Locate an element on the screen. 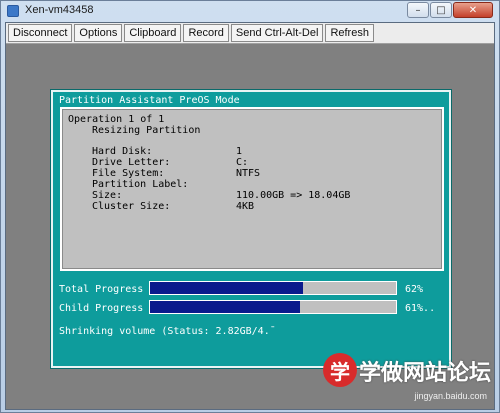 The image size is (500, 413). detail-value: C: is located at coordinates (242, 162).